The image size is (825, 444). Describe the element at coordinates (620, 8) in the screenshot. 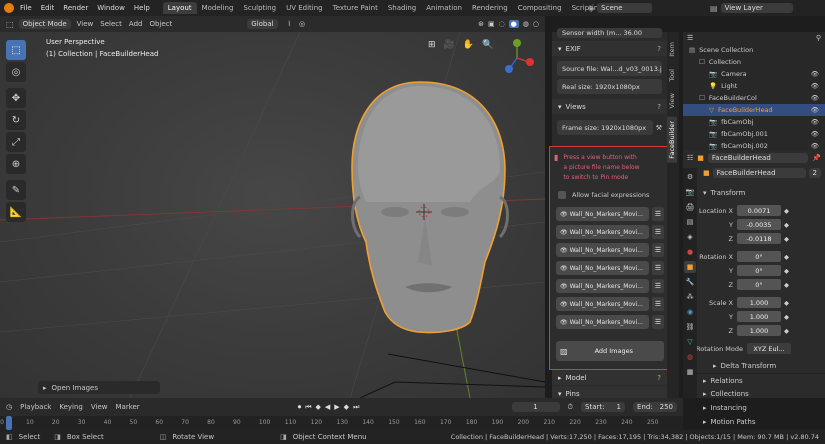

I see `scene-selector: ◈ Scene` at that location.